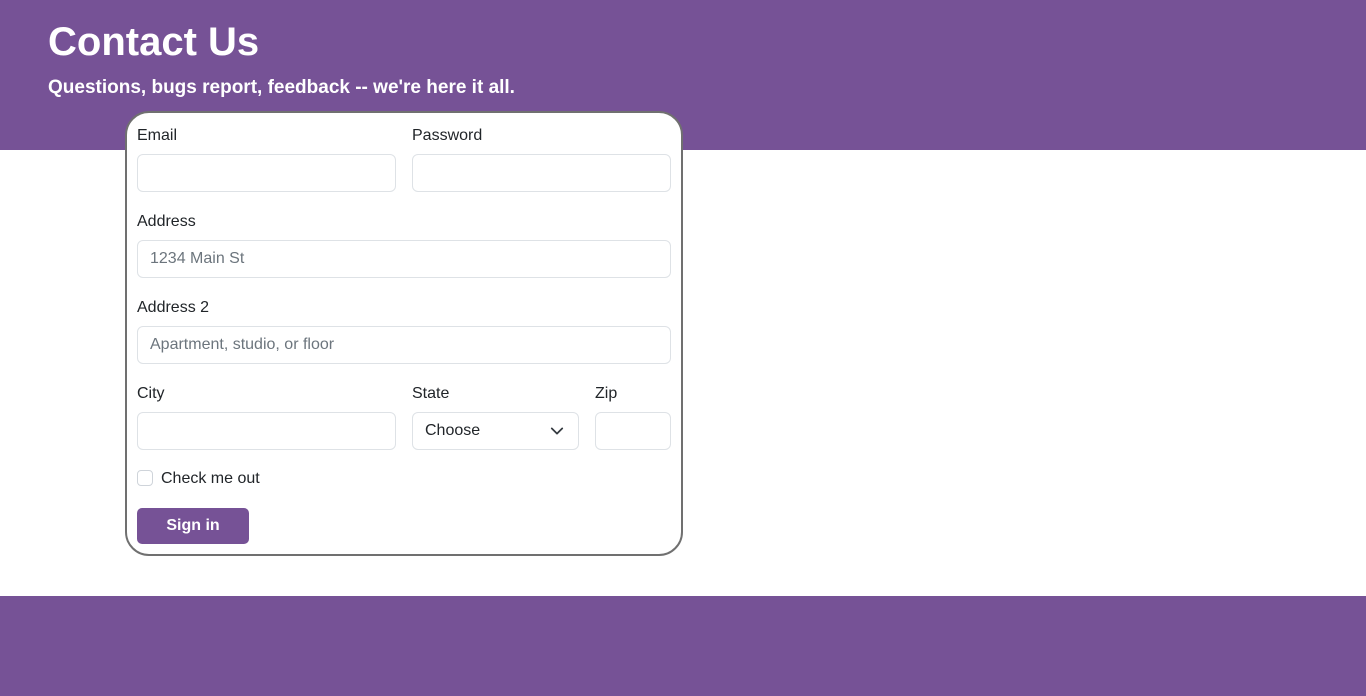 The image size is (1366, 696). I want to click on page-title: Contact Us, so click(154, 42).